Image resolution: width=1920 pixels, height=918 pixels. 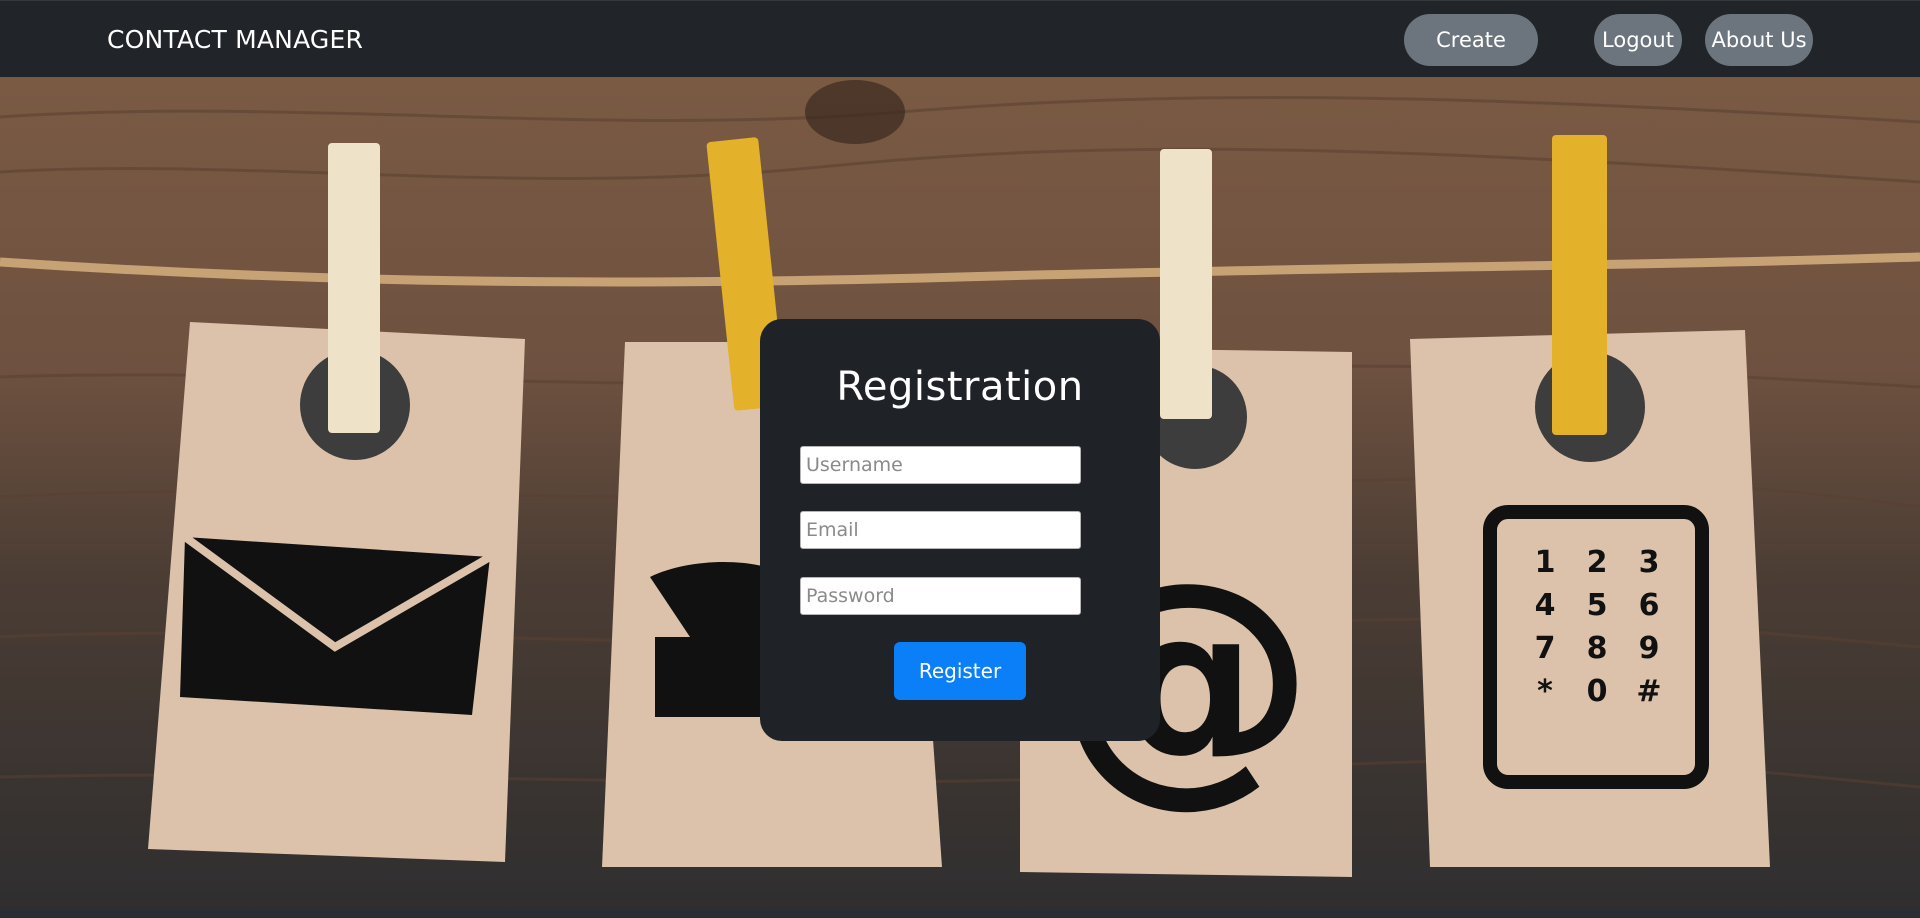 I want to click on logout-button: Logout, so click(x=1638, y=40).